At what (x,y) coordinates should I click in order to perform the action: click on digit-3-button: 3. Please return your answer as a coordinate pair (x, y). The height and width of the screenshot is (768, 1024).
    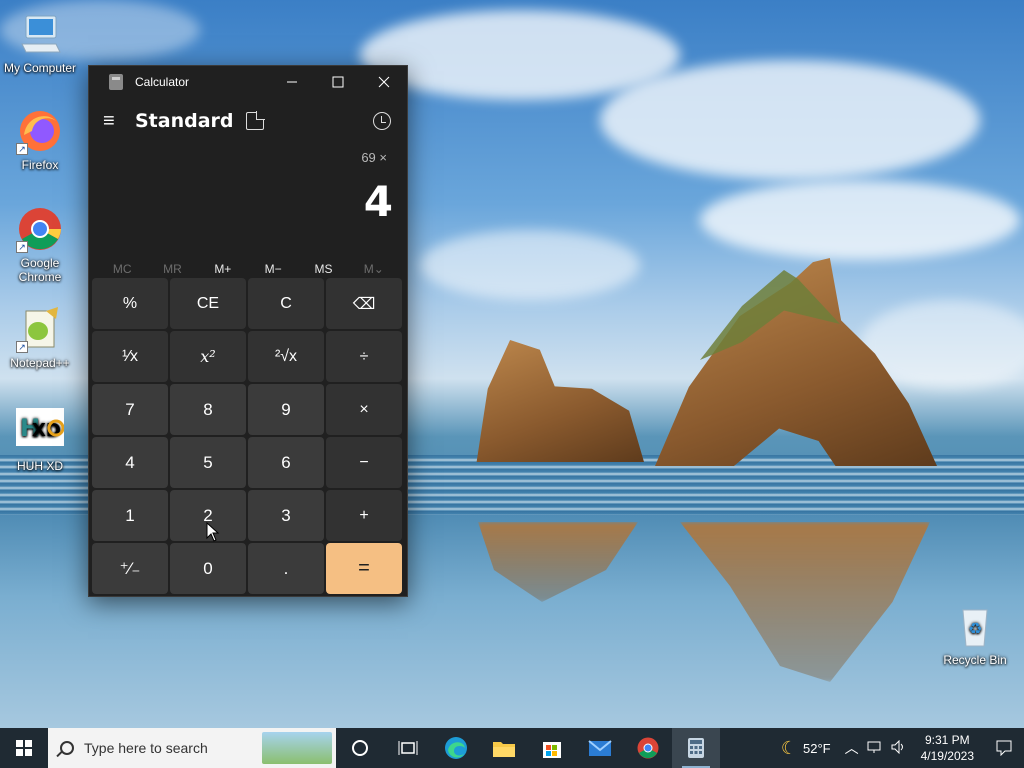
    Looking at the image, I should click on (286, 515).